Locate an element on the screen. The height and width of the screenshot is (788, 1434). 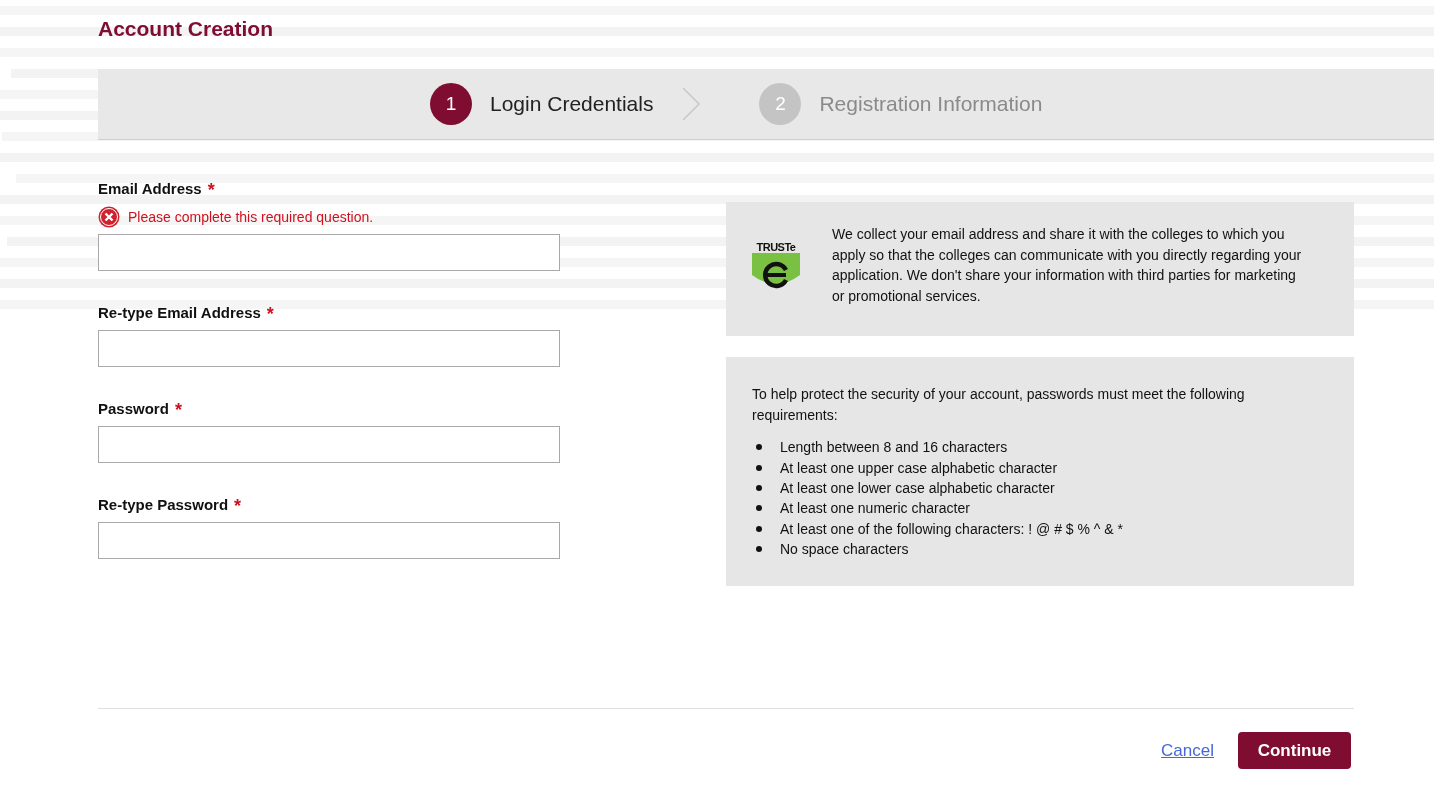
requirement-item: No space characters is located at coordinates (844, 549).